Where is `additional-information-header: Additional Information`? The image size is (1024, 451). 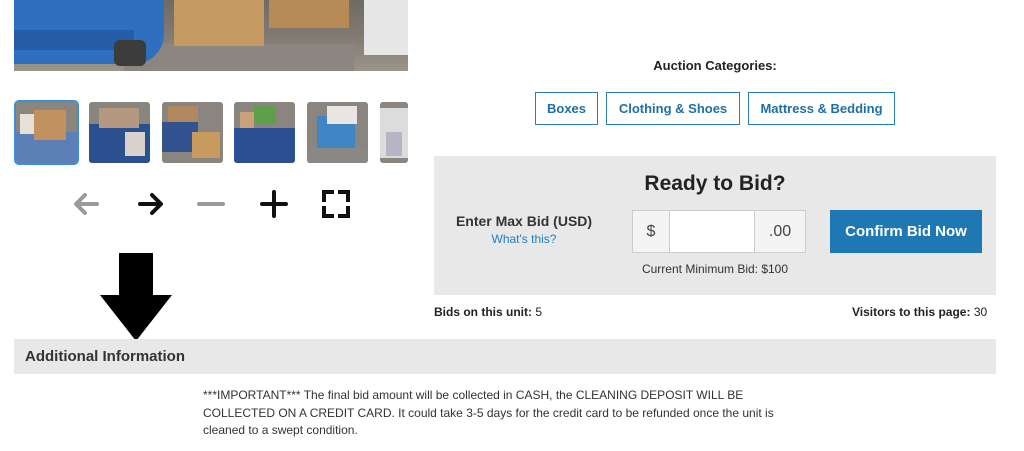 additional-information-header: Additional Information is located at coordinates (505, 356).